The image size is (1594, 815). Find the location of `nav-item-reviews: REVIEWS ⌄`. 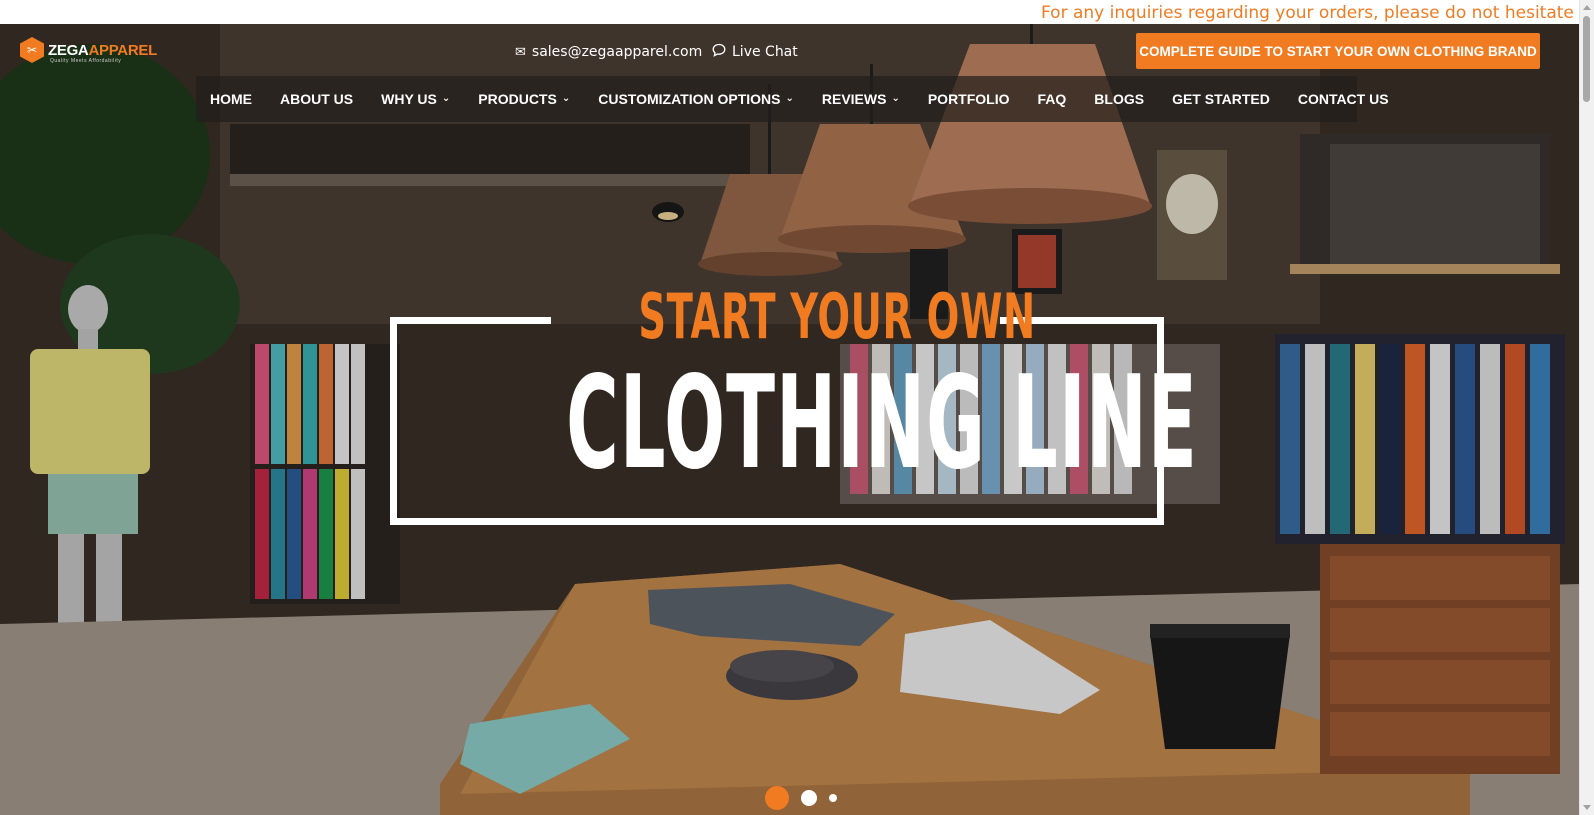

nav-item-reviews: REVIEWS ⌄ is located at coordinates (861, 99).